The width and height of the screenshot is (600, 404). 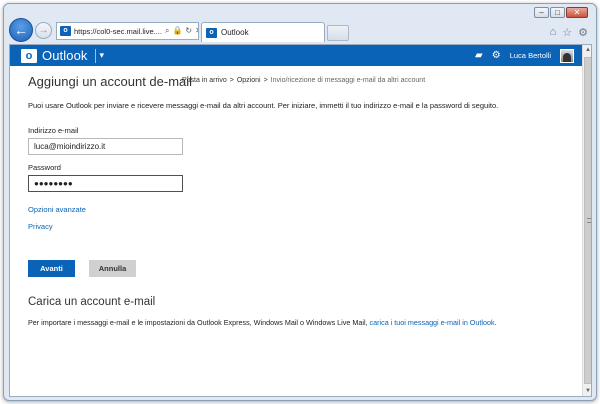 I want to click on window-controls: – □ ✕, so click(x=561, y=12).